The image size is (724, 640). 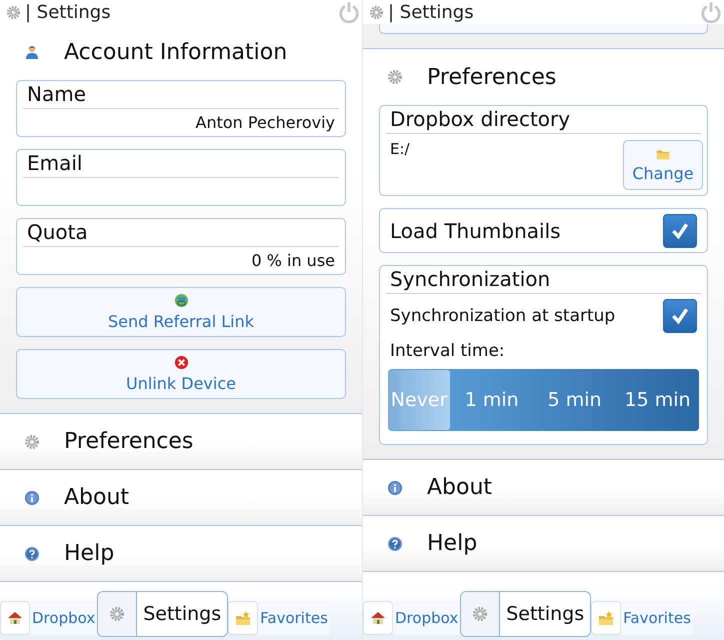 I want to click on section-header: Preferences, so click(x=543, y=77).